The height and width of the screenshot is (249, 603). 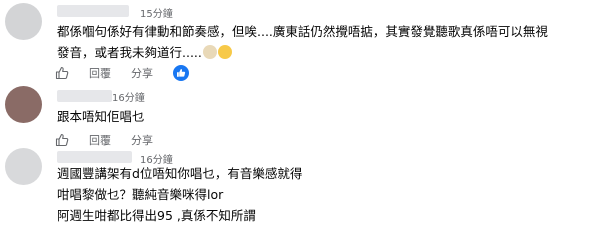 What do you see at coordinates (224, 52) in the screenshot?
I see `smiling-face-emoji-icon` at bounding box center [224, 52].